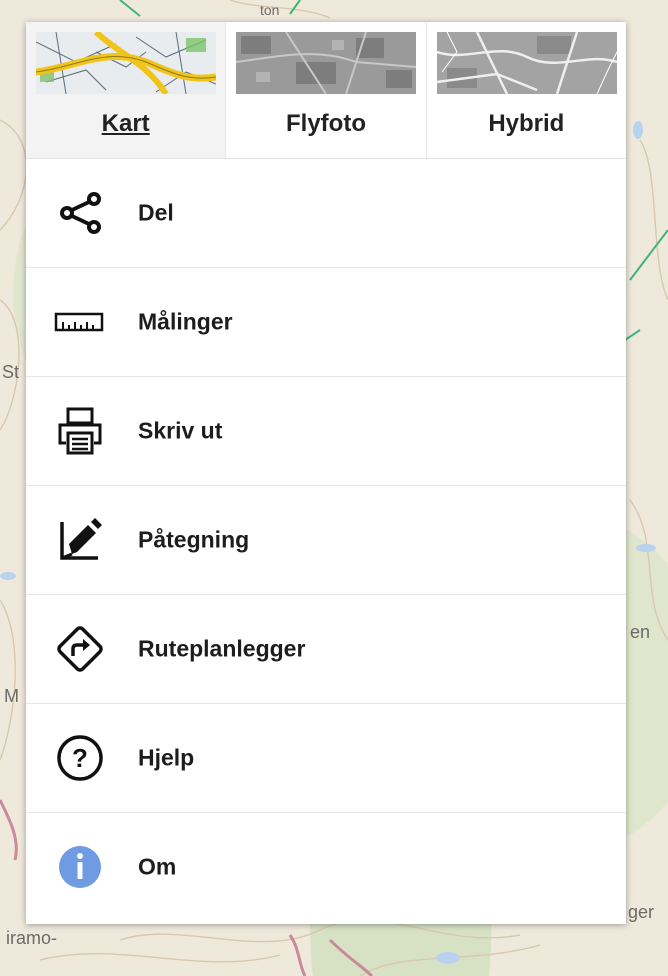  What do you see at coordinates (32, 938) in the screenshot?
I see `map-place-label: iramo-` at bounding box center [32, 938].